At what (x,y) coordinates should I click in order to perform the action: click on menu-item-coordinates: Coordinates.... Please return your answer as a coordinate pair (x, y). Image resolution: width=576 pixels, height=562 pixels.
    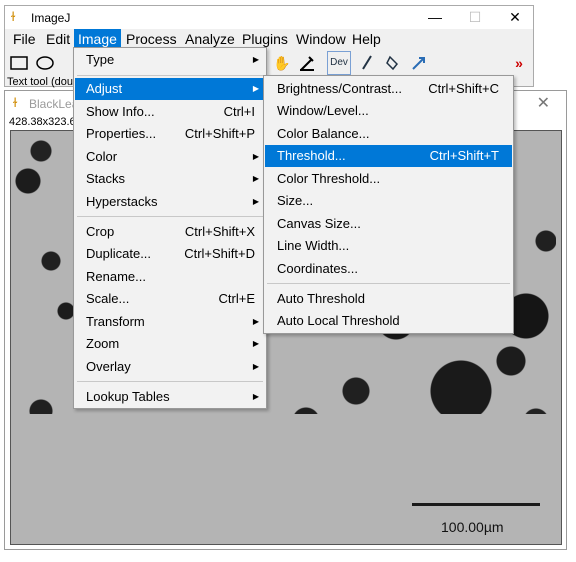
    Looking at the image, I should click on (388, 269).